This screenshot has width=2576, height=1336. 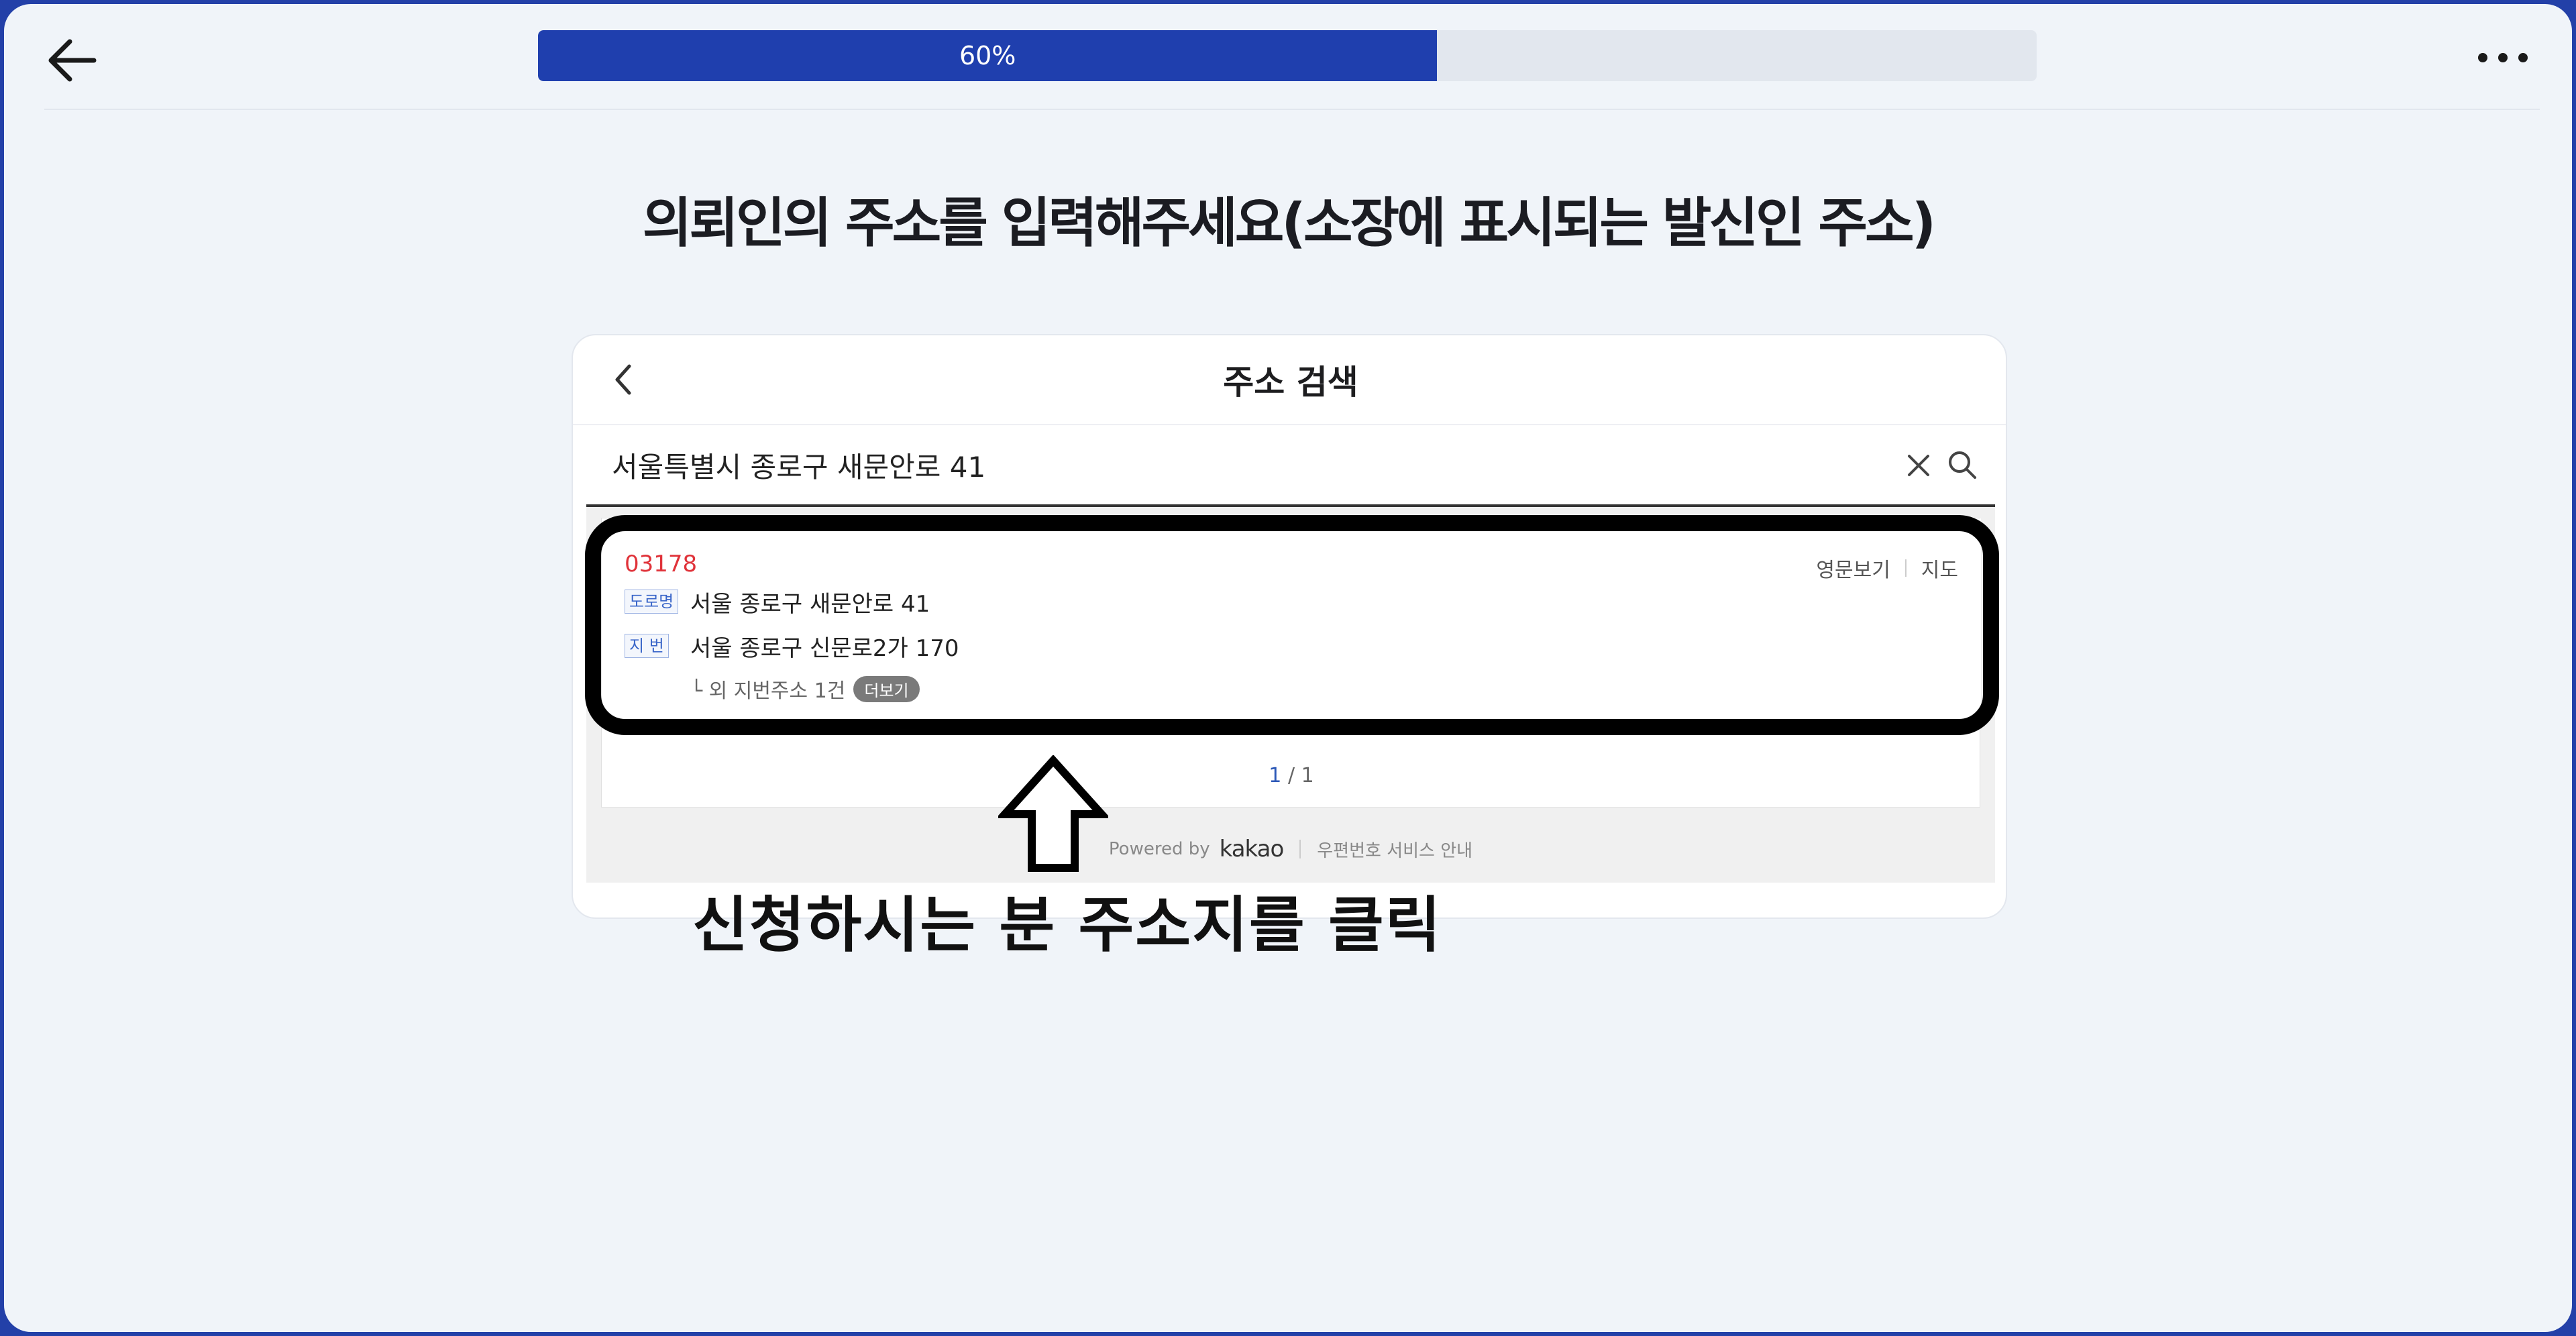 I want to click on top-bar: 60%, so click(x=1288, y=57).